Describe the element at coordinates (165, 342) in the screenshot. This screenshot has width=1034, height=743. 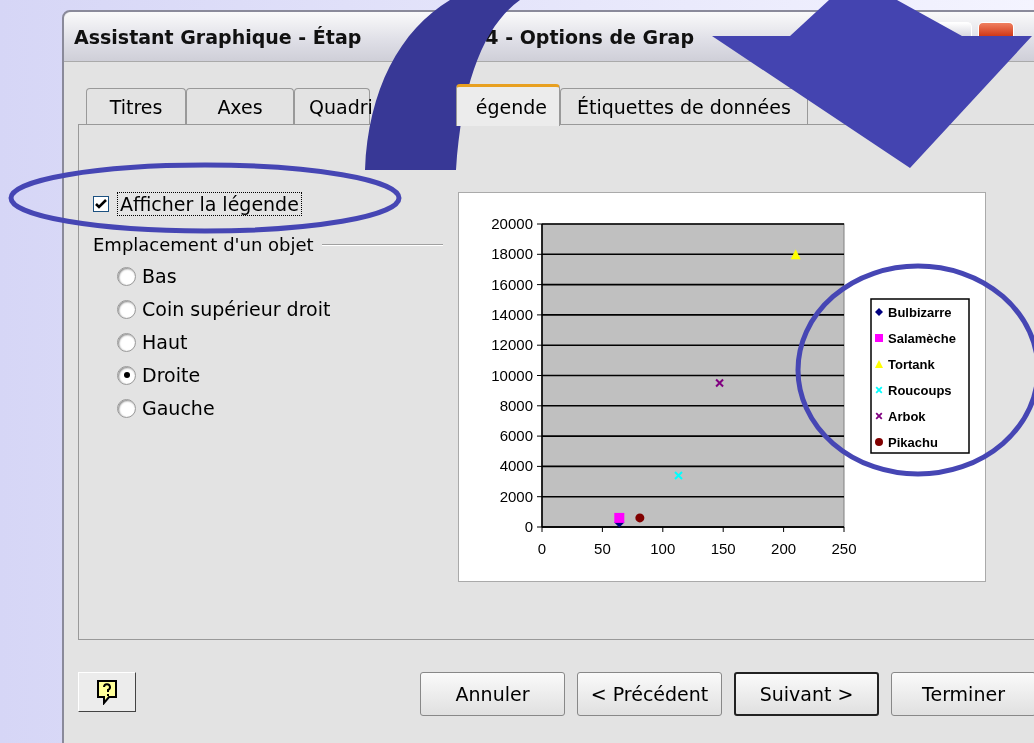
I see `radio-label: Haut` at that location.